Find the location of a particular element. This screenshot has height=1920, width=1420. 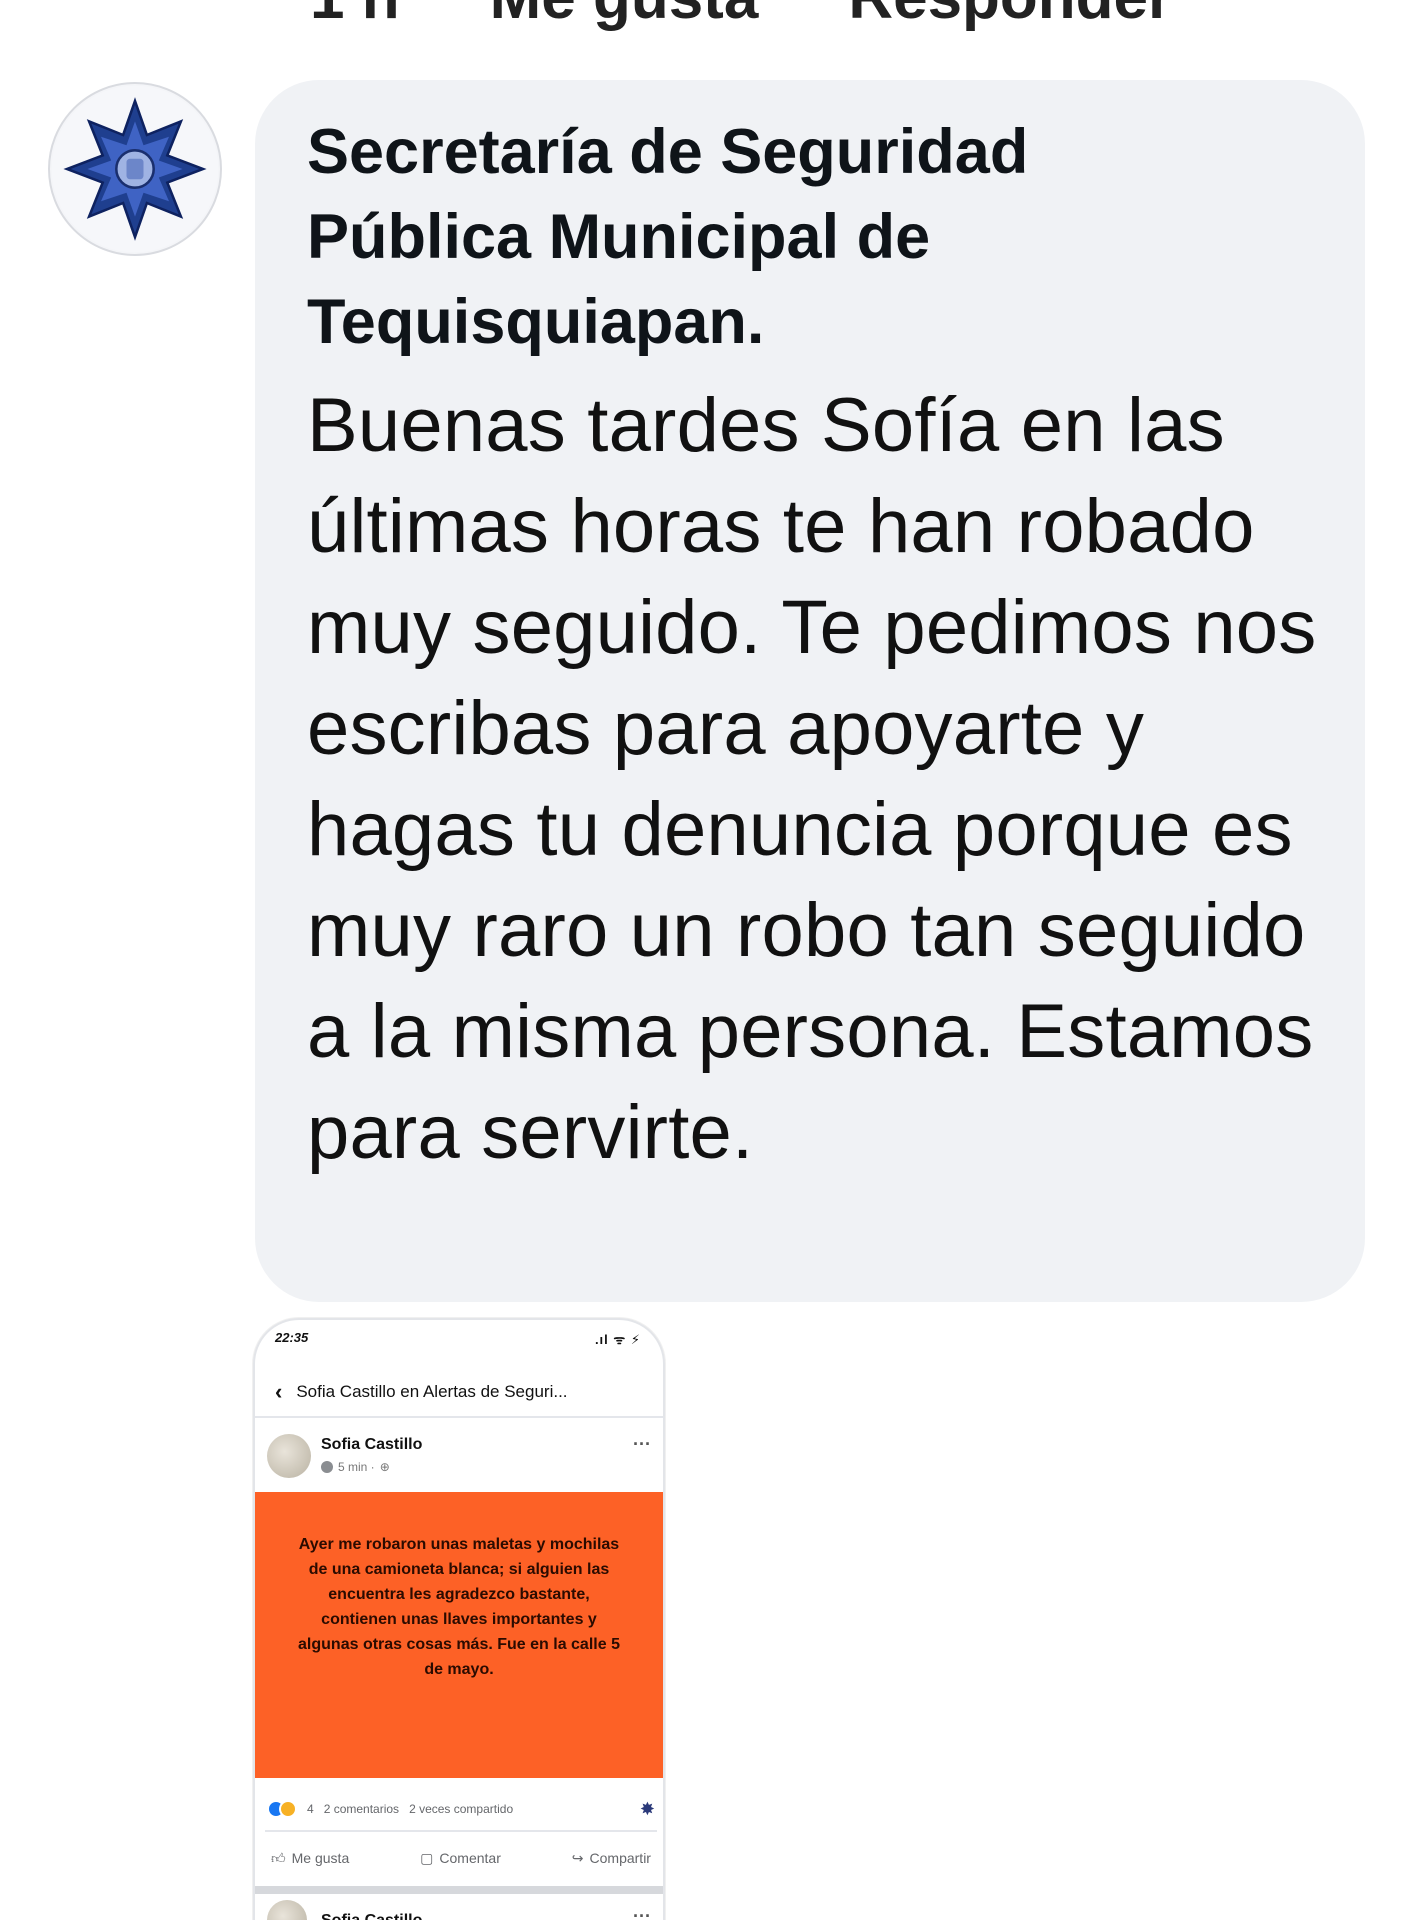

share-arrow-icon: ↪ is located at coordinates (577, 1857).